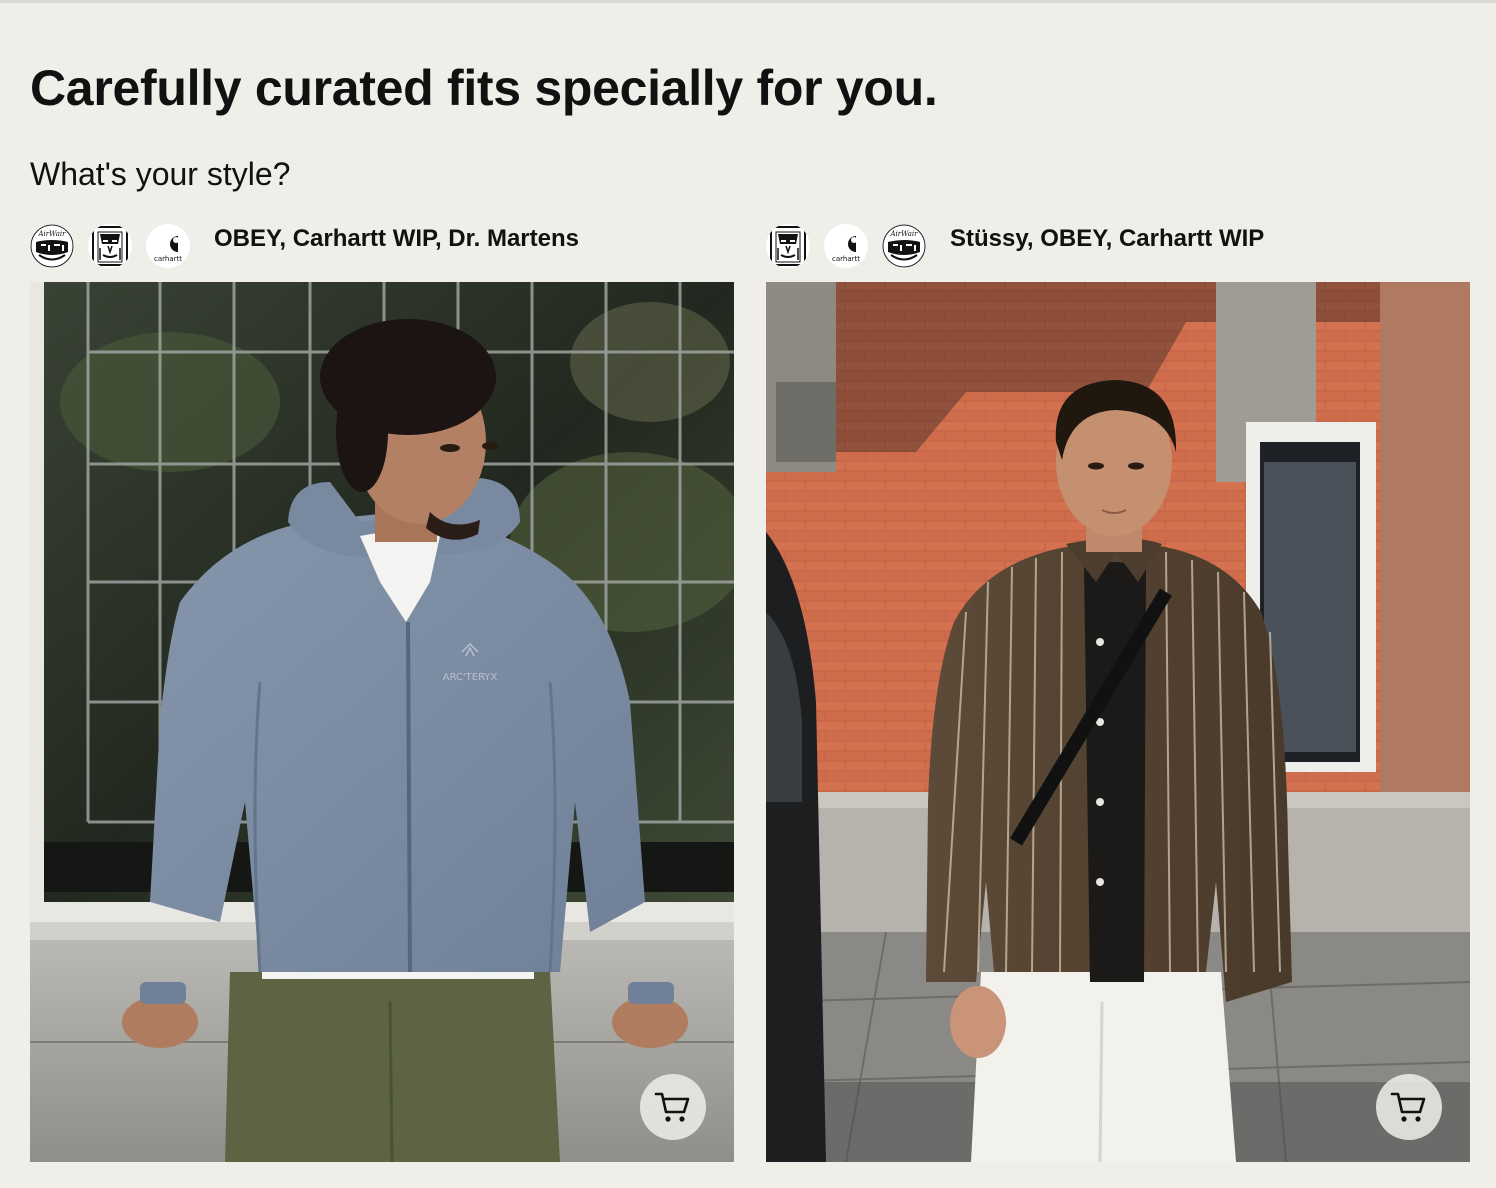  What do you see at coordinates (470, 677) in the screenshot?
I see `svg-text: ARC'TERYX` at bounding box center [470, 677].